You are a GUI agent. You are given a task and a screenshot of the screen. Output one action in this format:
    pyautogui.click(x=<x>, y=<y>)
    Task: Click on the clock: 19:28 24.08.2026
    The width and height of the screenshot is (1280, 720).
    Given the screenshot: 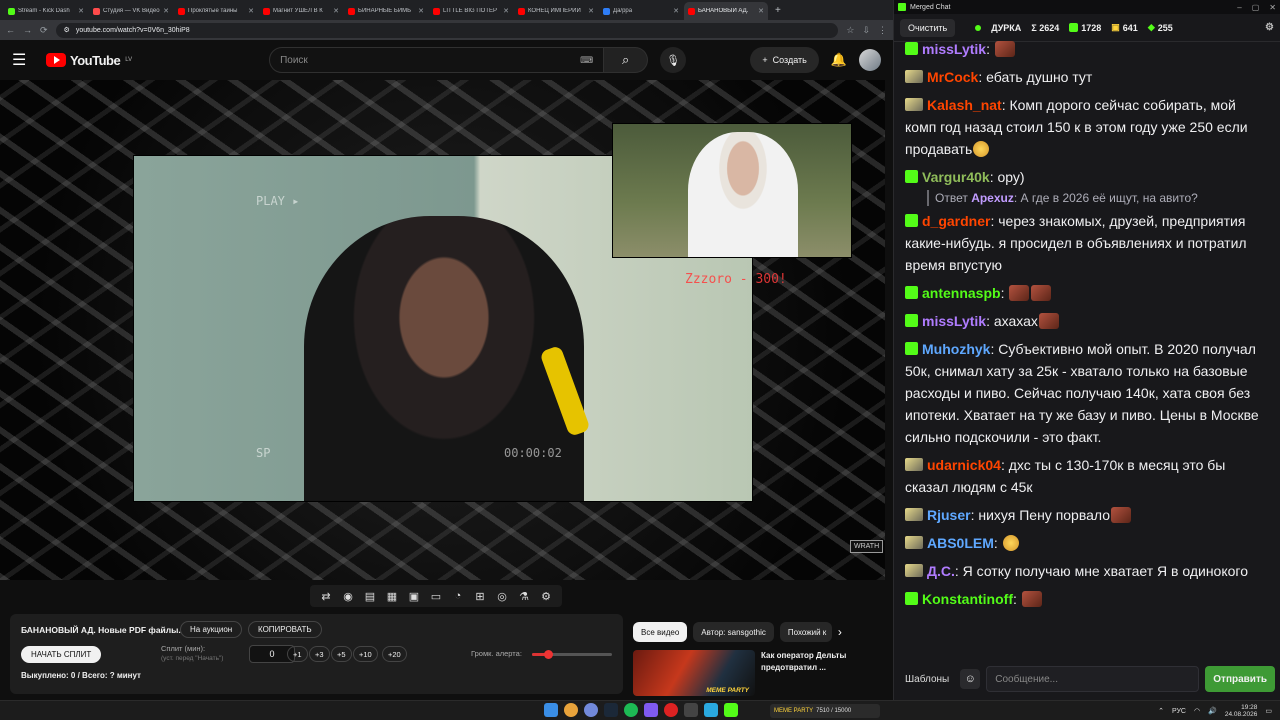 What is the action you would take?
    pyautogui.click(x=1241, y=711)
    